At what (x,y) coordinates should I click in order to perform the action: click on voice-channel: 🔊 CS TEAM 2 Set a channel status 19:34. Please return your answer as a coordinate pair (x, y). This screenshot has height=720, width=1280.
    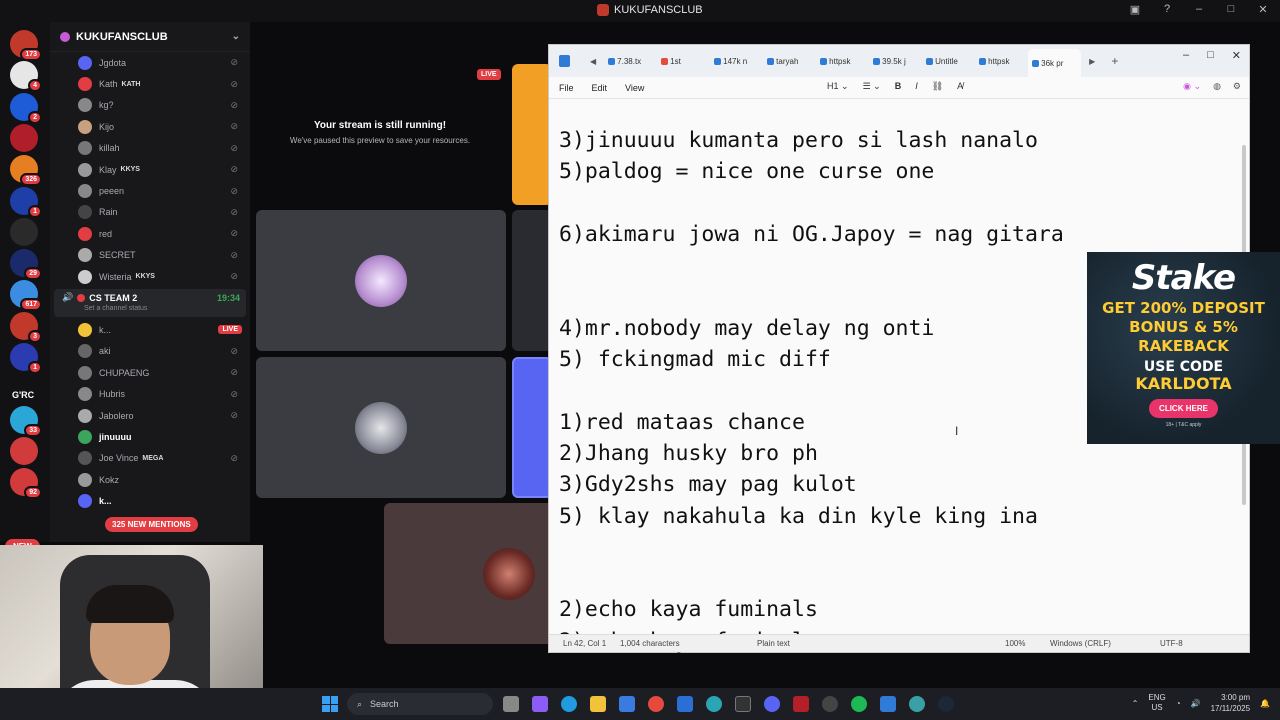
    Looking at the image, I should click on (150, 303).